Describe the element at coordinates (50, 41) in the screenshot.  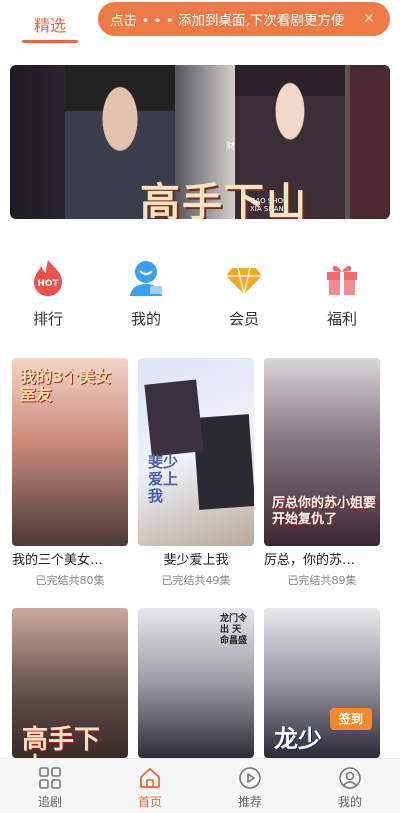
I see `tab-underline` at that location.